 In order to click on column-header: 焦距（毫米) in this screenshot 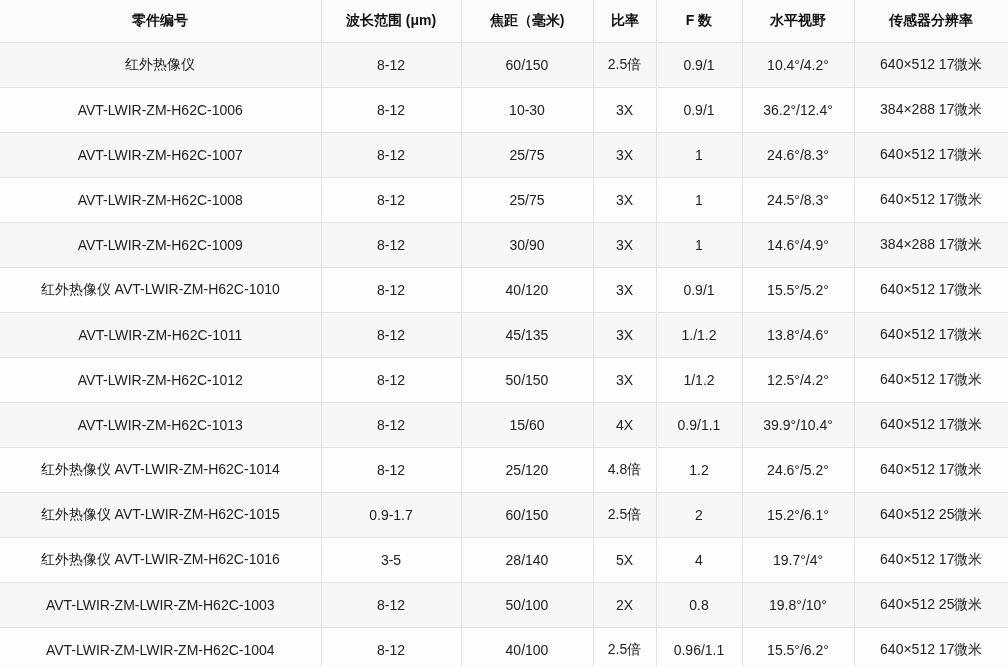, I will do `click(527, 21)`.